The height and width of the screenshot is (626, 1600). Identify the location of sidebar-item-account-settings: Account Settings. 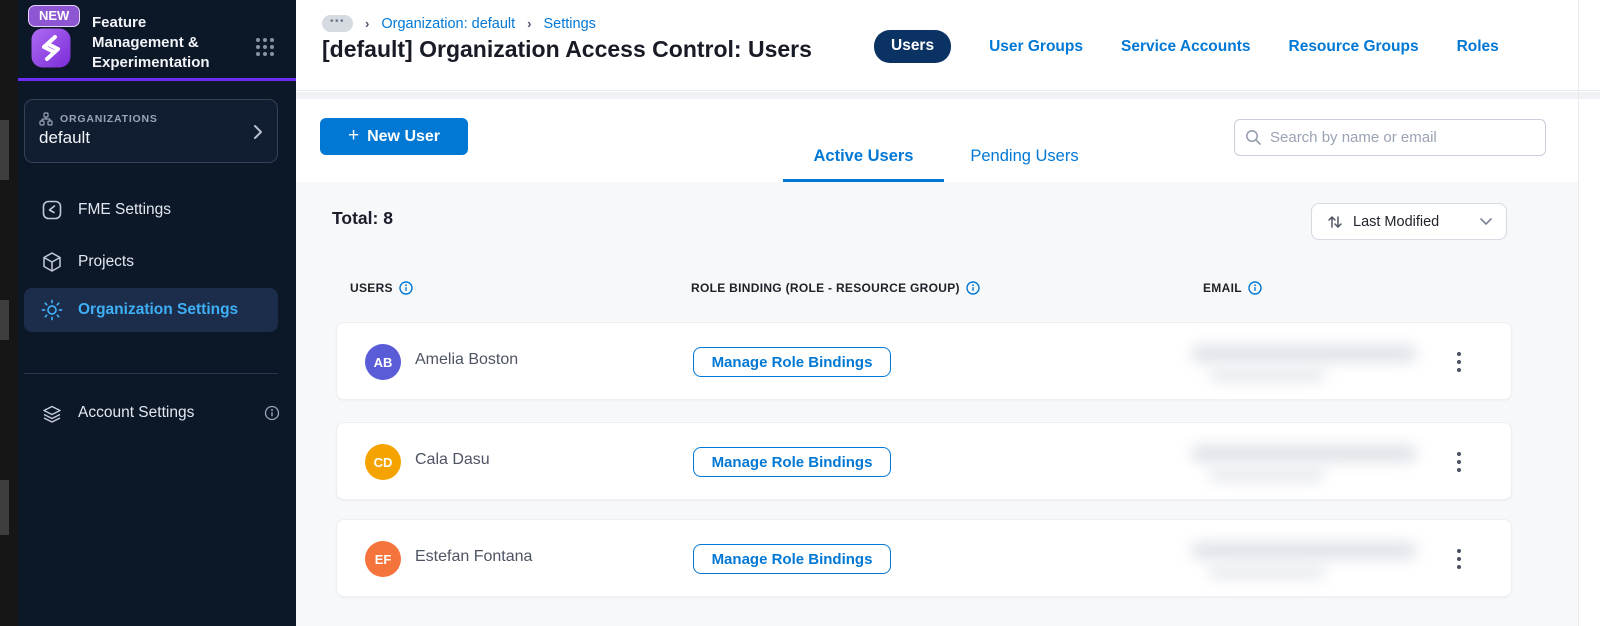
(151, 413).